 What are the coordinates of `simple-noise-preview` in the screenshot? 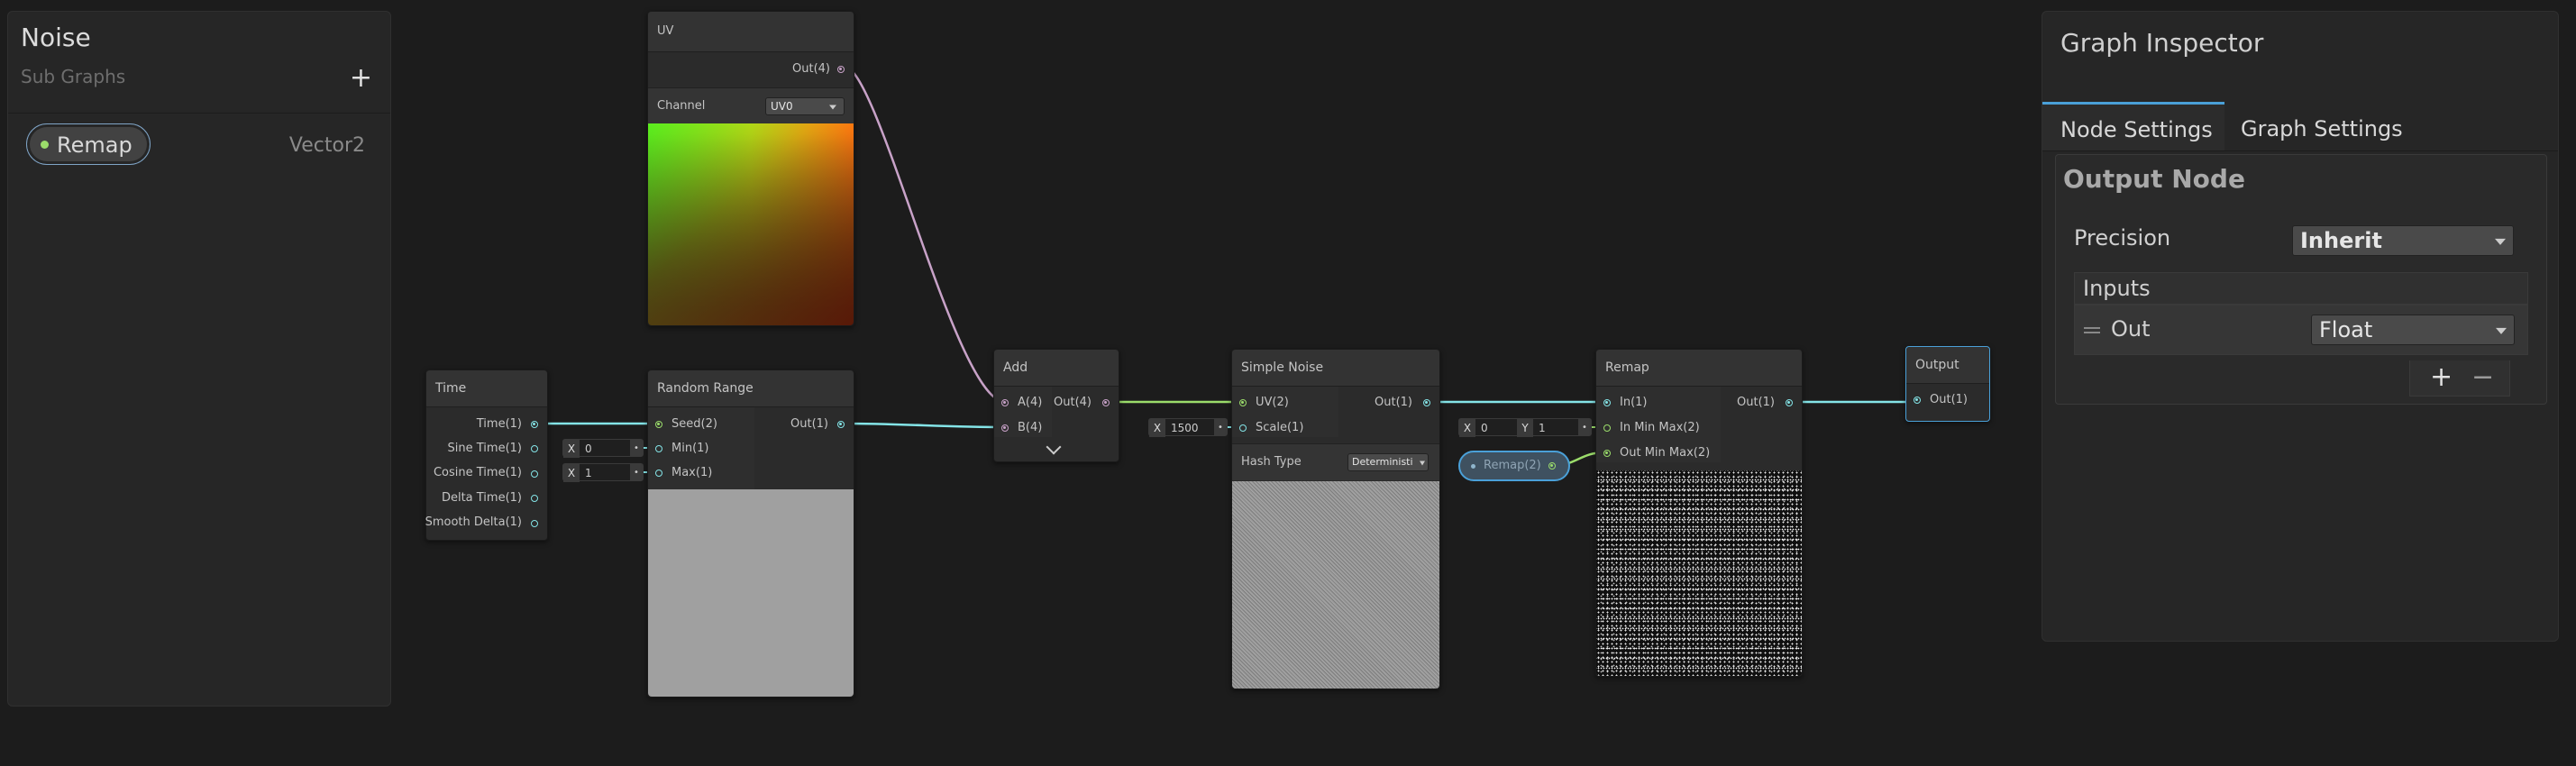 It's located at (1336, 585).